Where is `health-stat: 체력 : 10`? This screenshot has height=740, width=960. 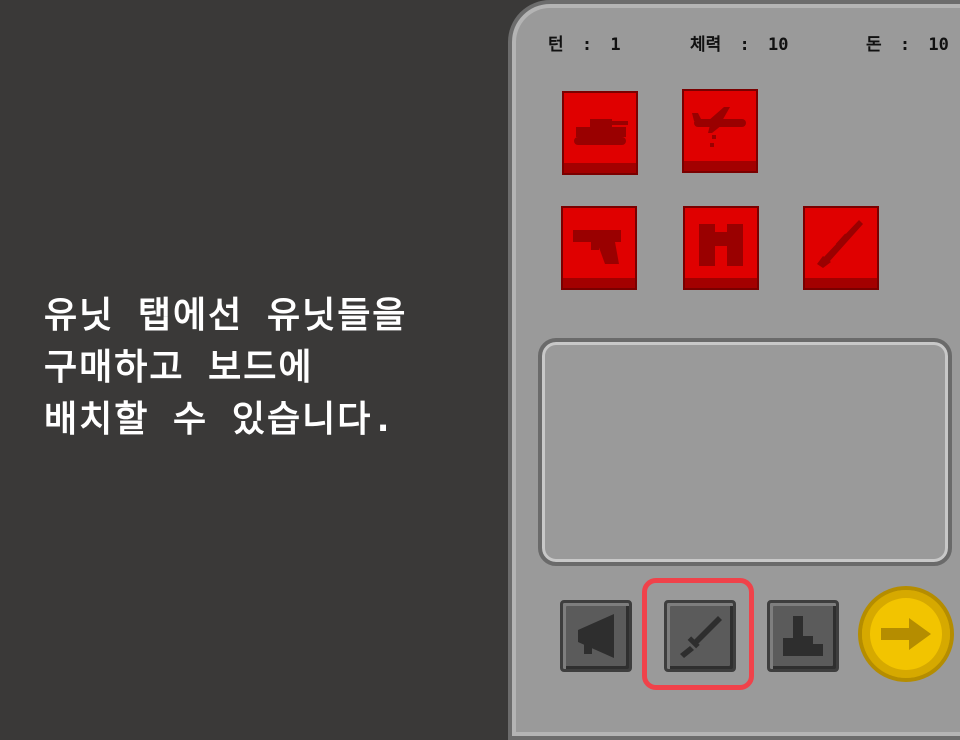
health-stat: 체력 : 10 is located at coordinates (739, 42).